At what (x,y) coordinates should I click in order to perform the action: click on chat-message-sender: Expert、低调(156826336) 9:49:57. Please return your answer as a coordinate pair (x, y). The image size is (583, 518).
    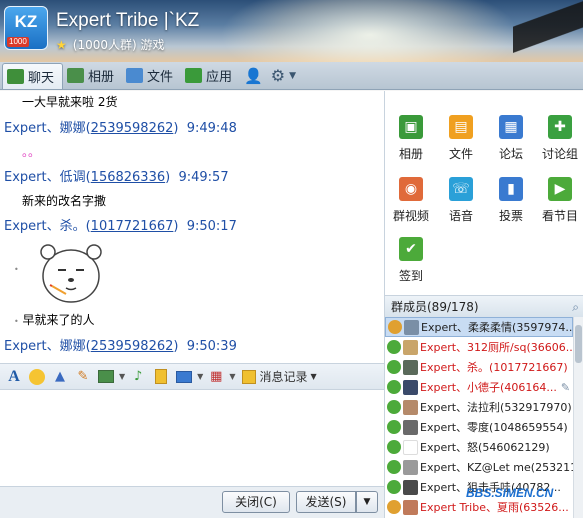
    Looking at the image, I should click on (116, 177).